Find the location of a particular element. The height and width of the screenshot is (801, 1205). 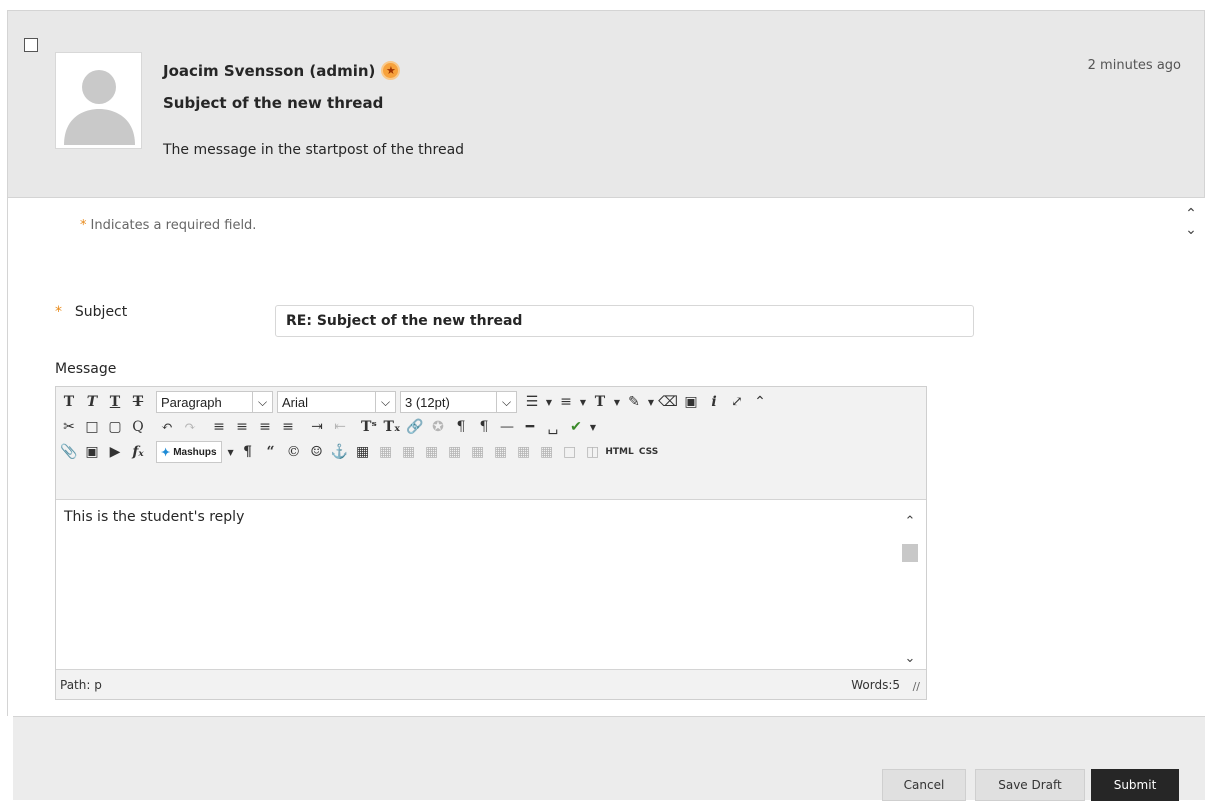

indent-icon: ⇥ is located at coordinates (317, 427).